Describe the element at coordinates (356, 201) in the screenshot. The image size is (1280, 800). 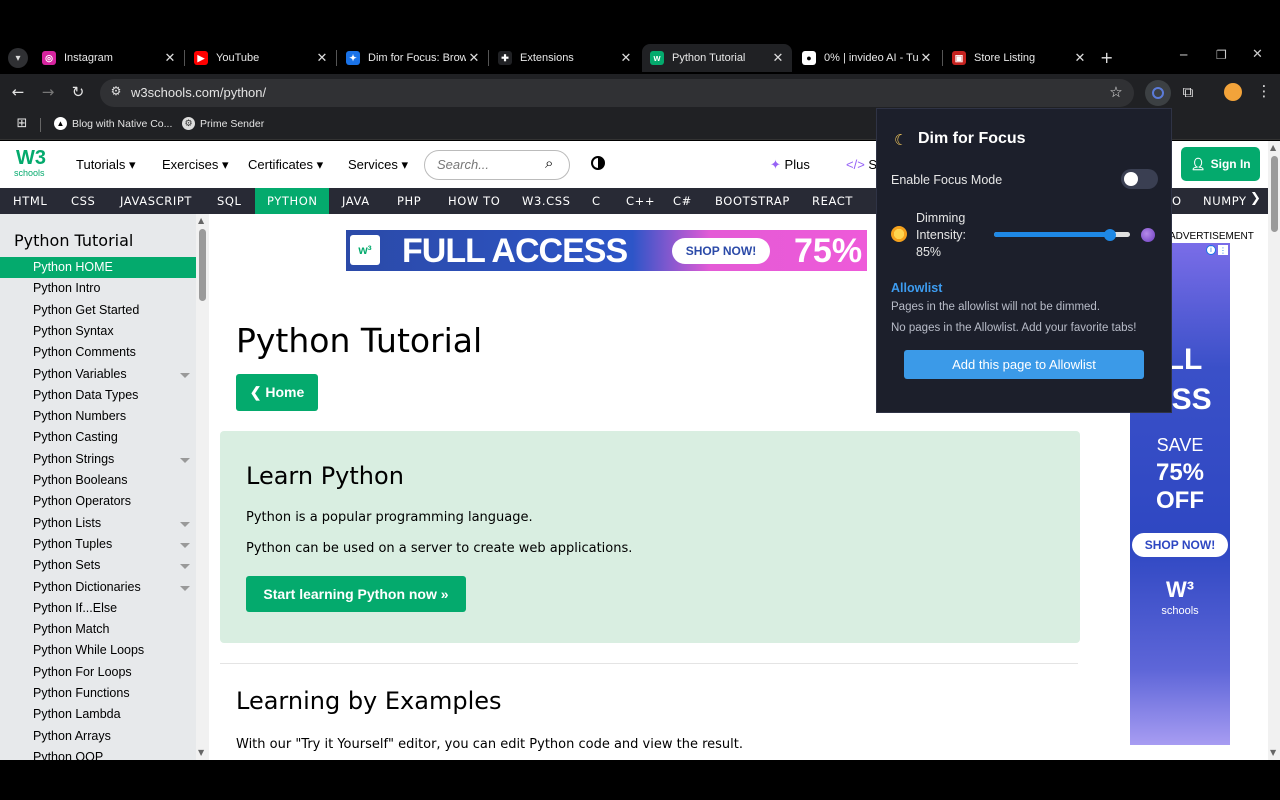
I see `subnav-java: JAVA` at that location.